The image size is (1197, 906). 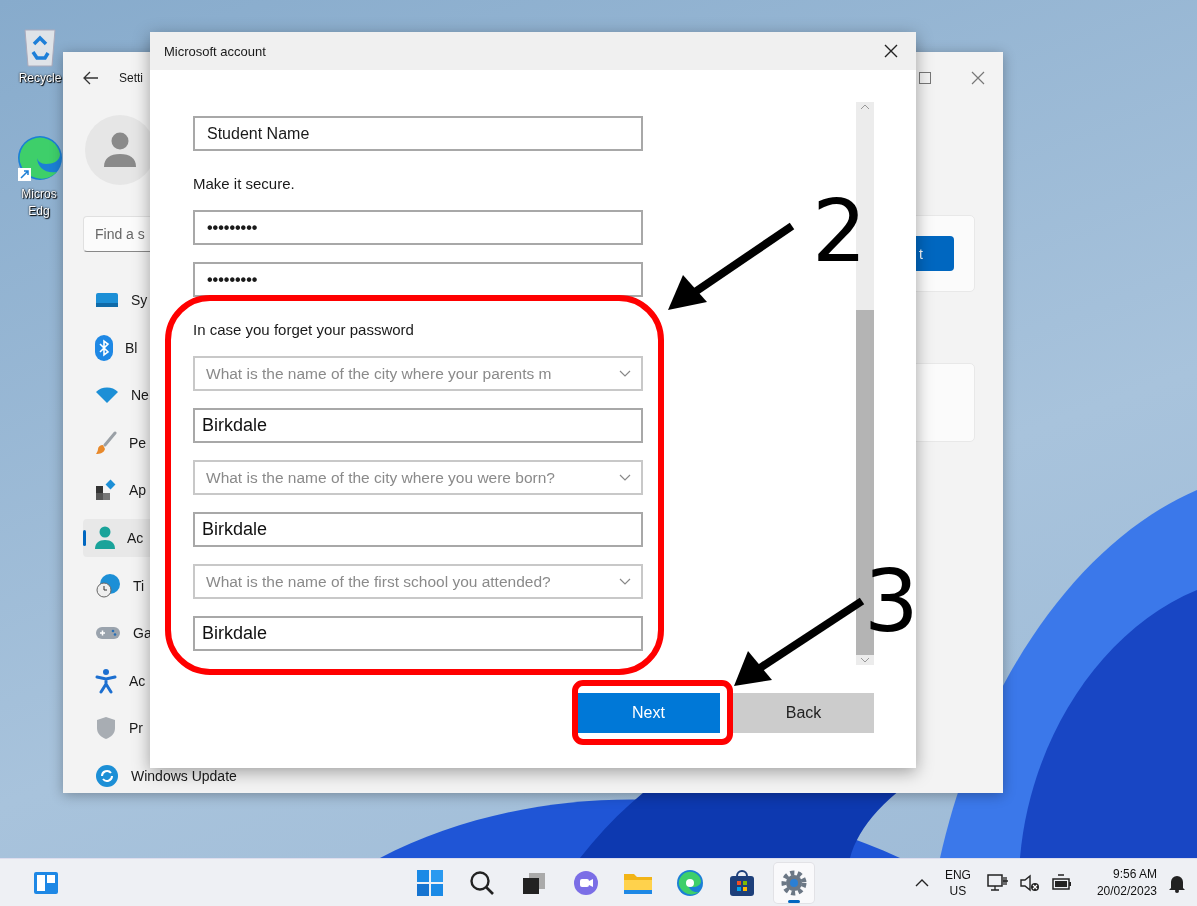 I want to click on section-label: Make it secure., so click(x=244, y=184).